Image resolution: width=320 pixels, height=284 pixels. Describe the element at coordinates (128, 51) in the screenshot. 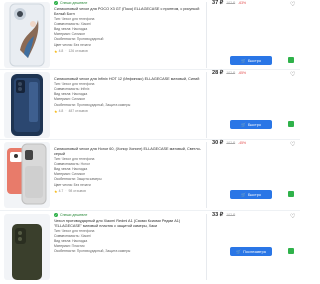

I see `rating-row: ★ 4.8 · 126 отзывов` at that location.